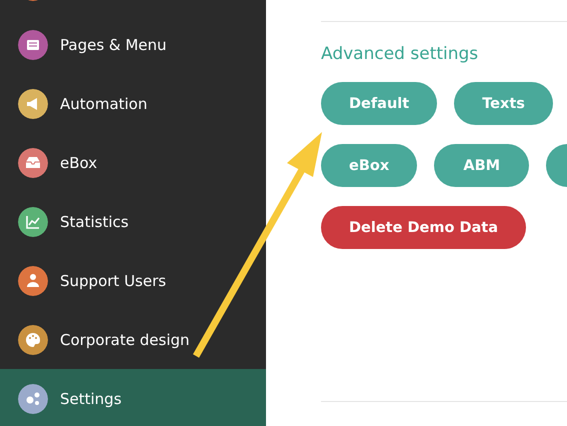 The height and width of the screenshot is (426, 567). I want to click on sidebar-item: Corporate design, so click(133, 339).